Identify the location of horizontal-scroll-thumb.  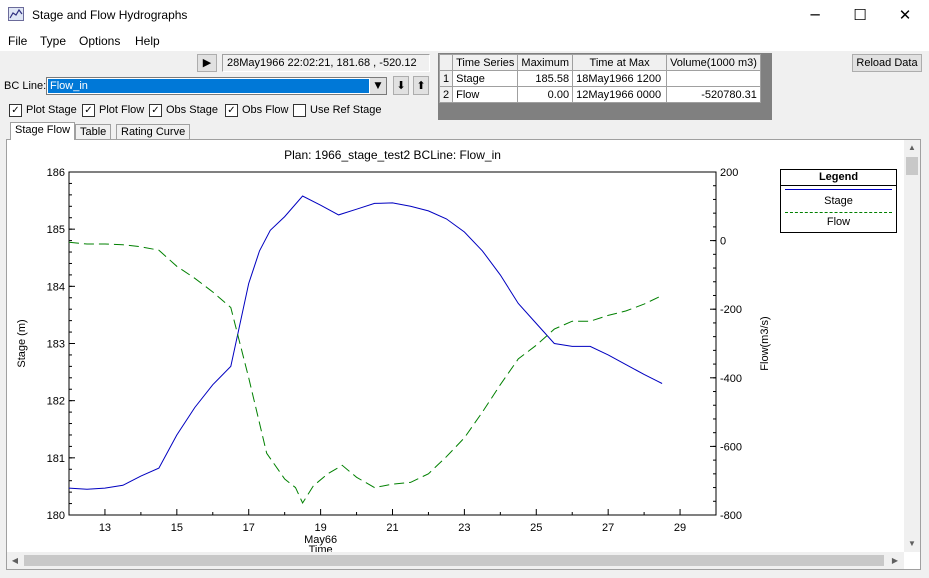
(454, 560).